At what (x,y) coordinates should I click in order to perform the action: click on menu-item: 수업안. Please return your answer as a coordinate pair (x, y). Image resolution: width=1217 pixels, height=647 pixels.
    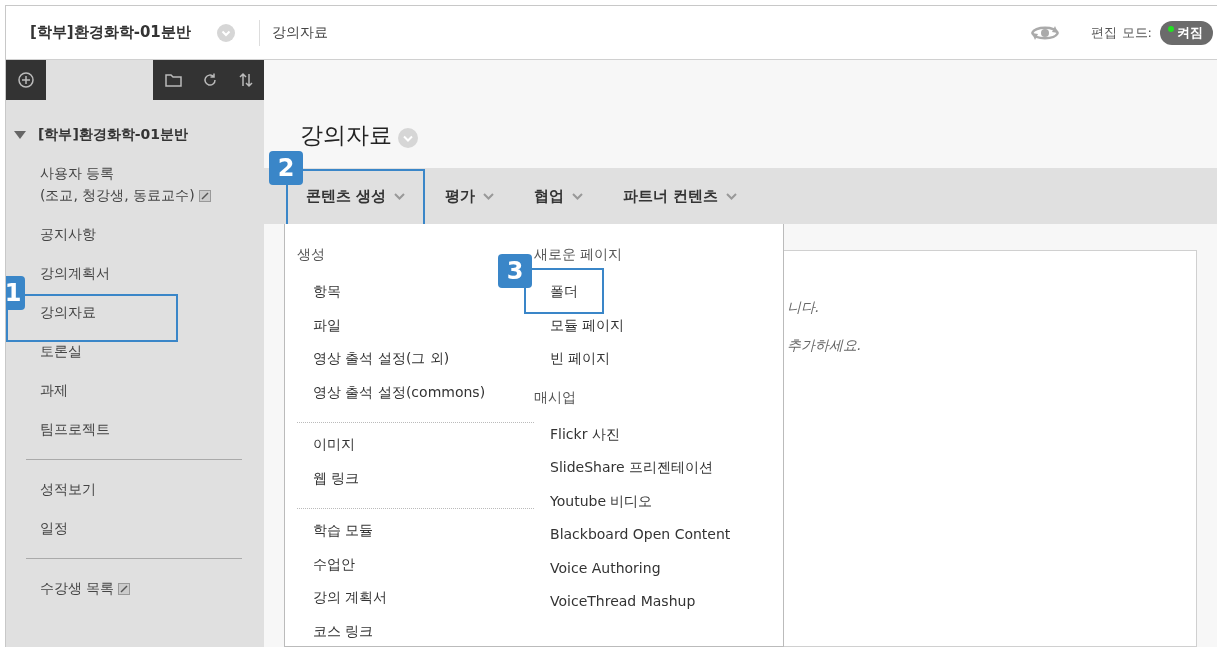
    Looking at the image, I should click on (326, 569).